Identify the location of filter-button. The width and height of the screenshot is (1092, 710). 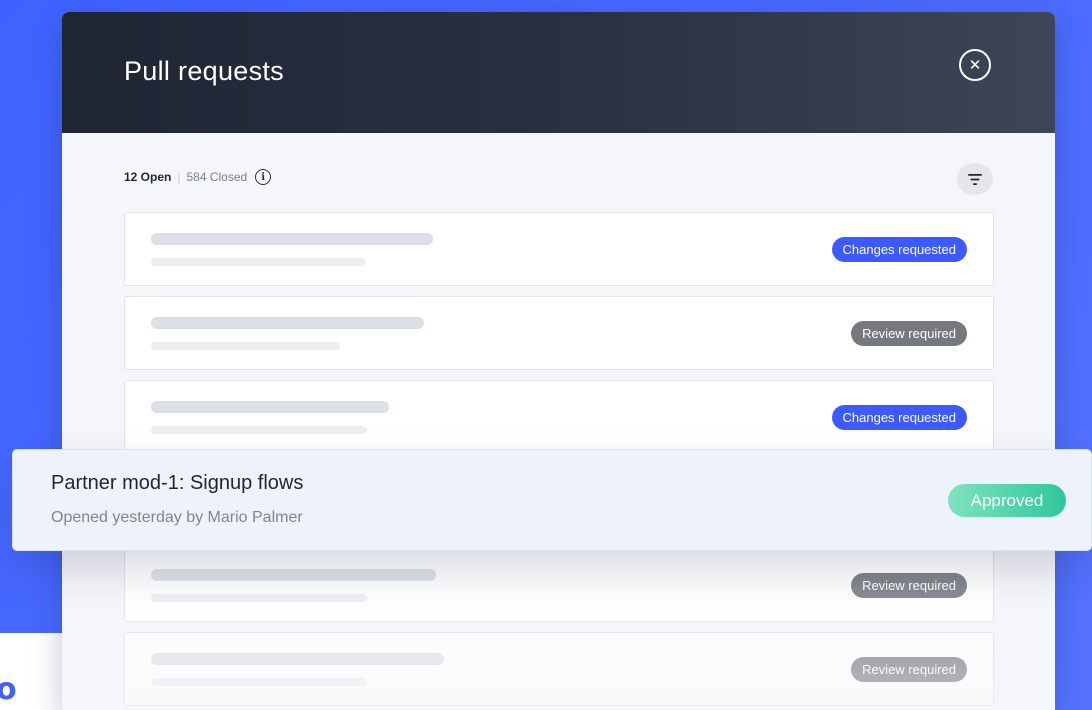
(975, 179).